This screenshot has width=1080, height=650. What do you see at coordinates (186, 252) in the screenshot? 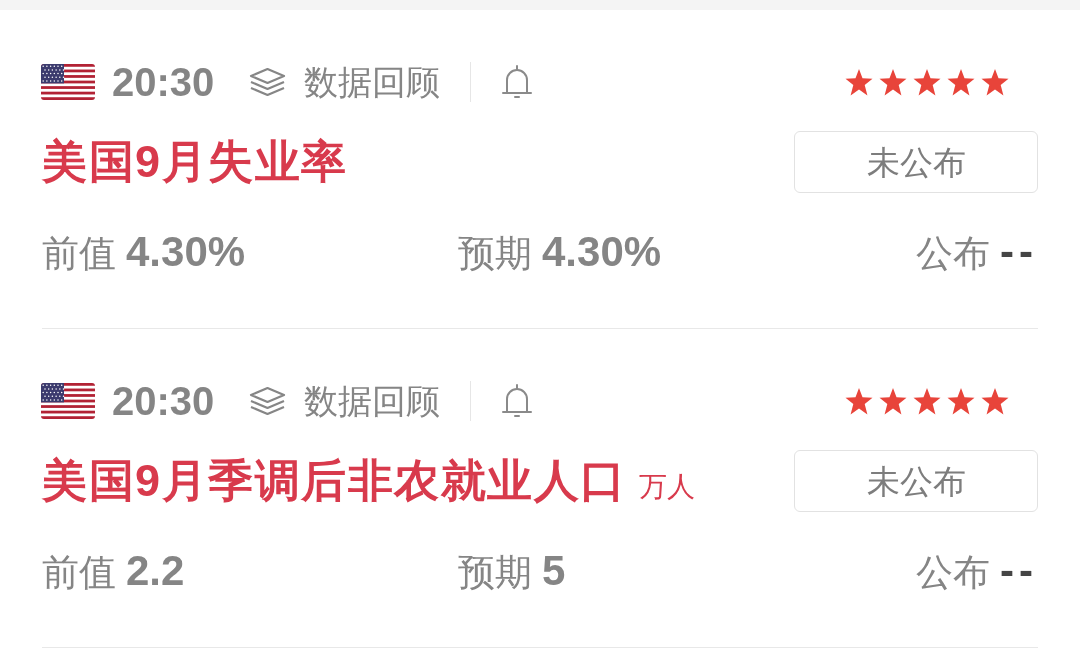
I see `previous-value: 4.30%` at bounding box center [186, 252].